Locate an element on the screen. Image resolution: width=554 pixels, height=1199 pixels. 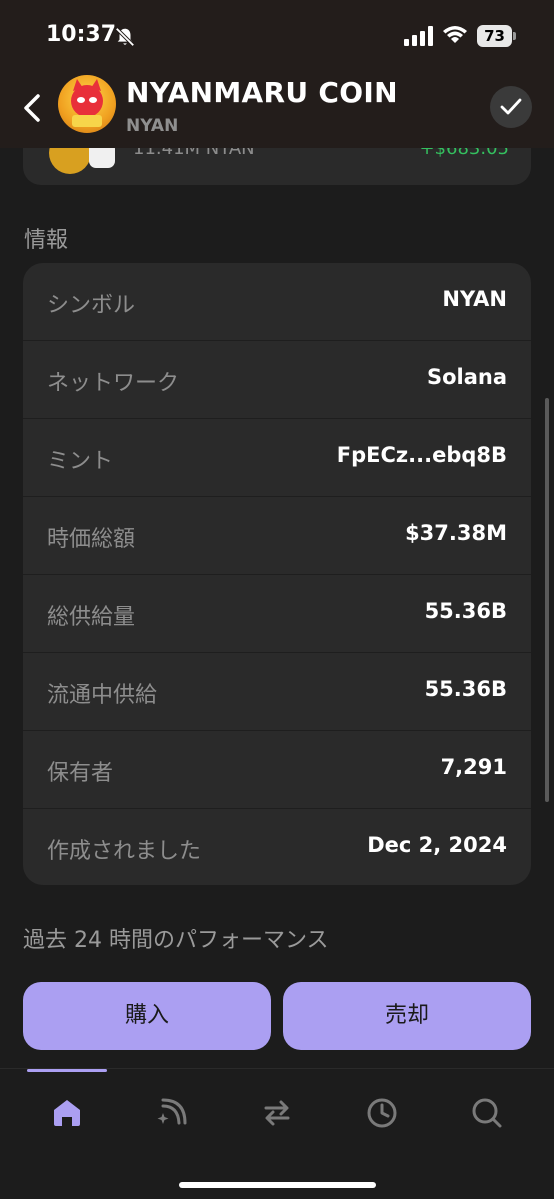
signal-icon is located at coordinates (418, 36).